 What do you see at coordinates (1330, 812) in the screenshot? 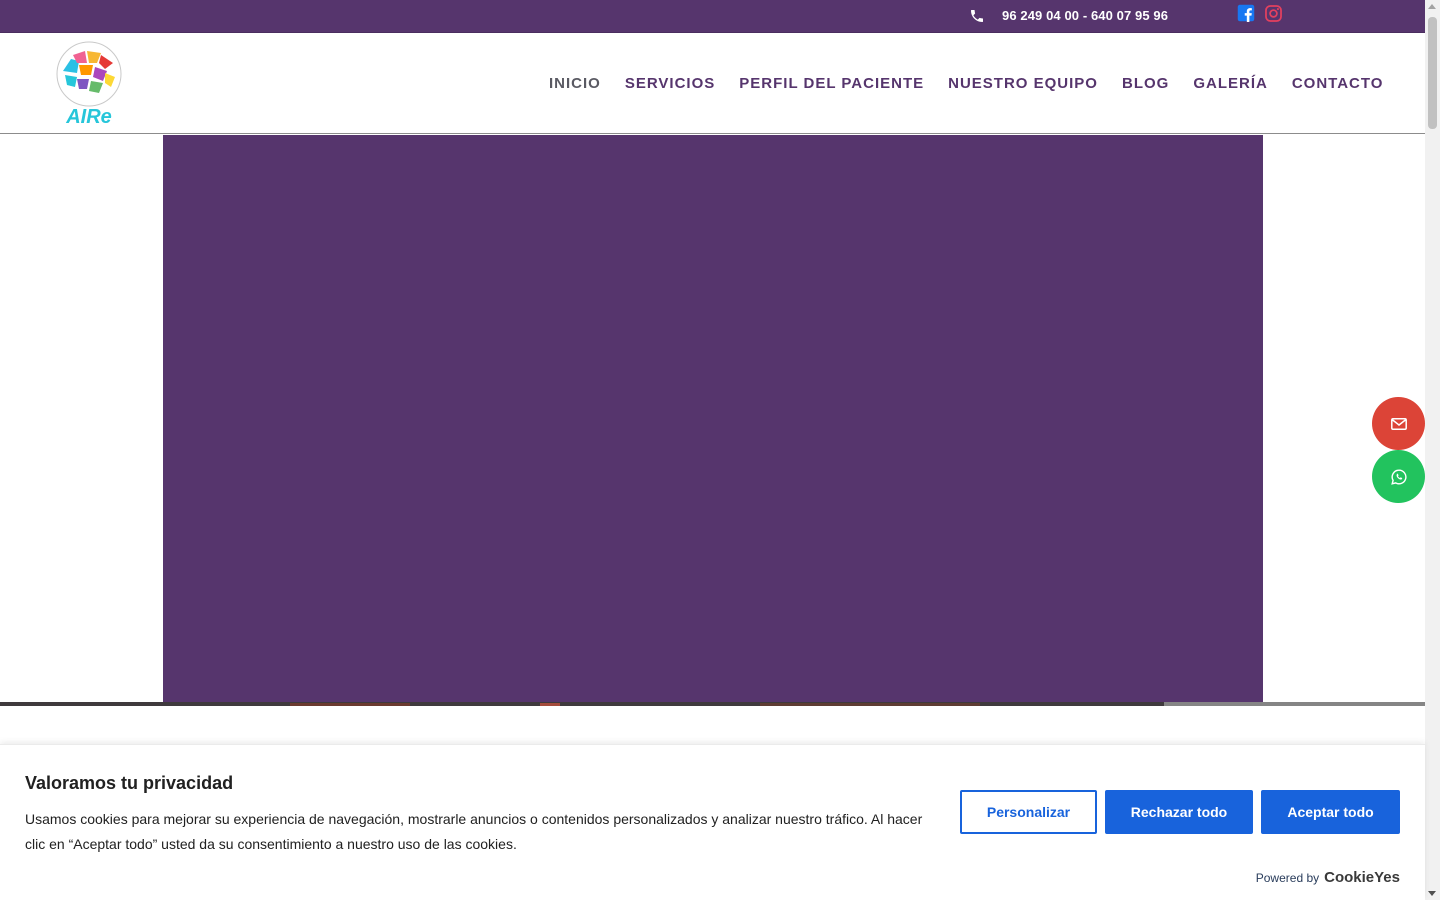
I see `accept-all-button: Aceptar todo` at bounding box center [1330, 812].